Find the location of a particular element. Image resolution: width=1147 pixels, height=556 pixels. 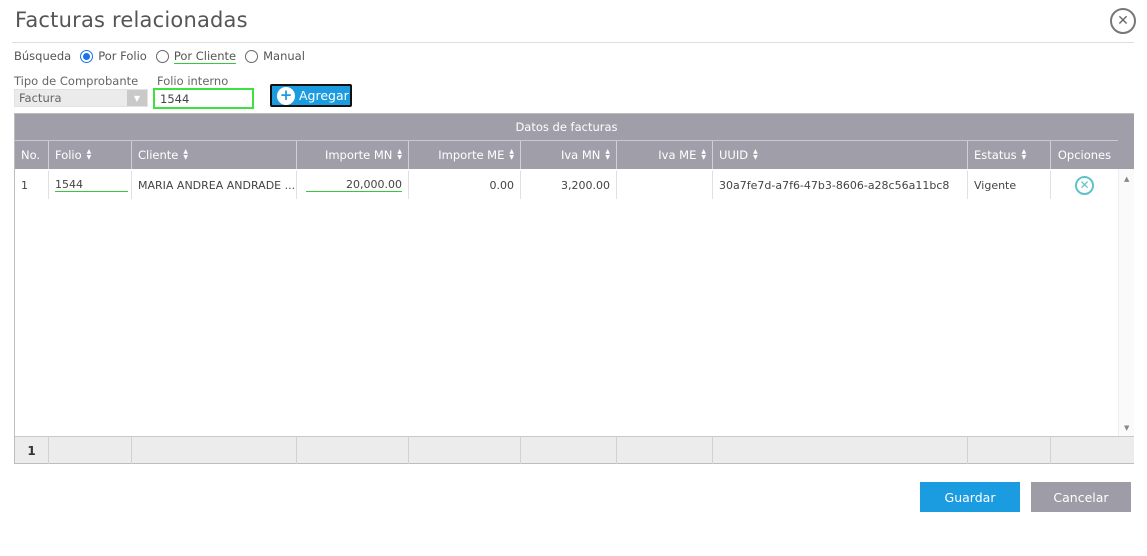

cell-folio: 1544 is located at coordinates (90, 185).